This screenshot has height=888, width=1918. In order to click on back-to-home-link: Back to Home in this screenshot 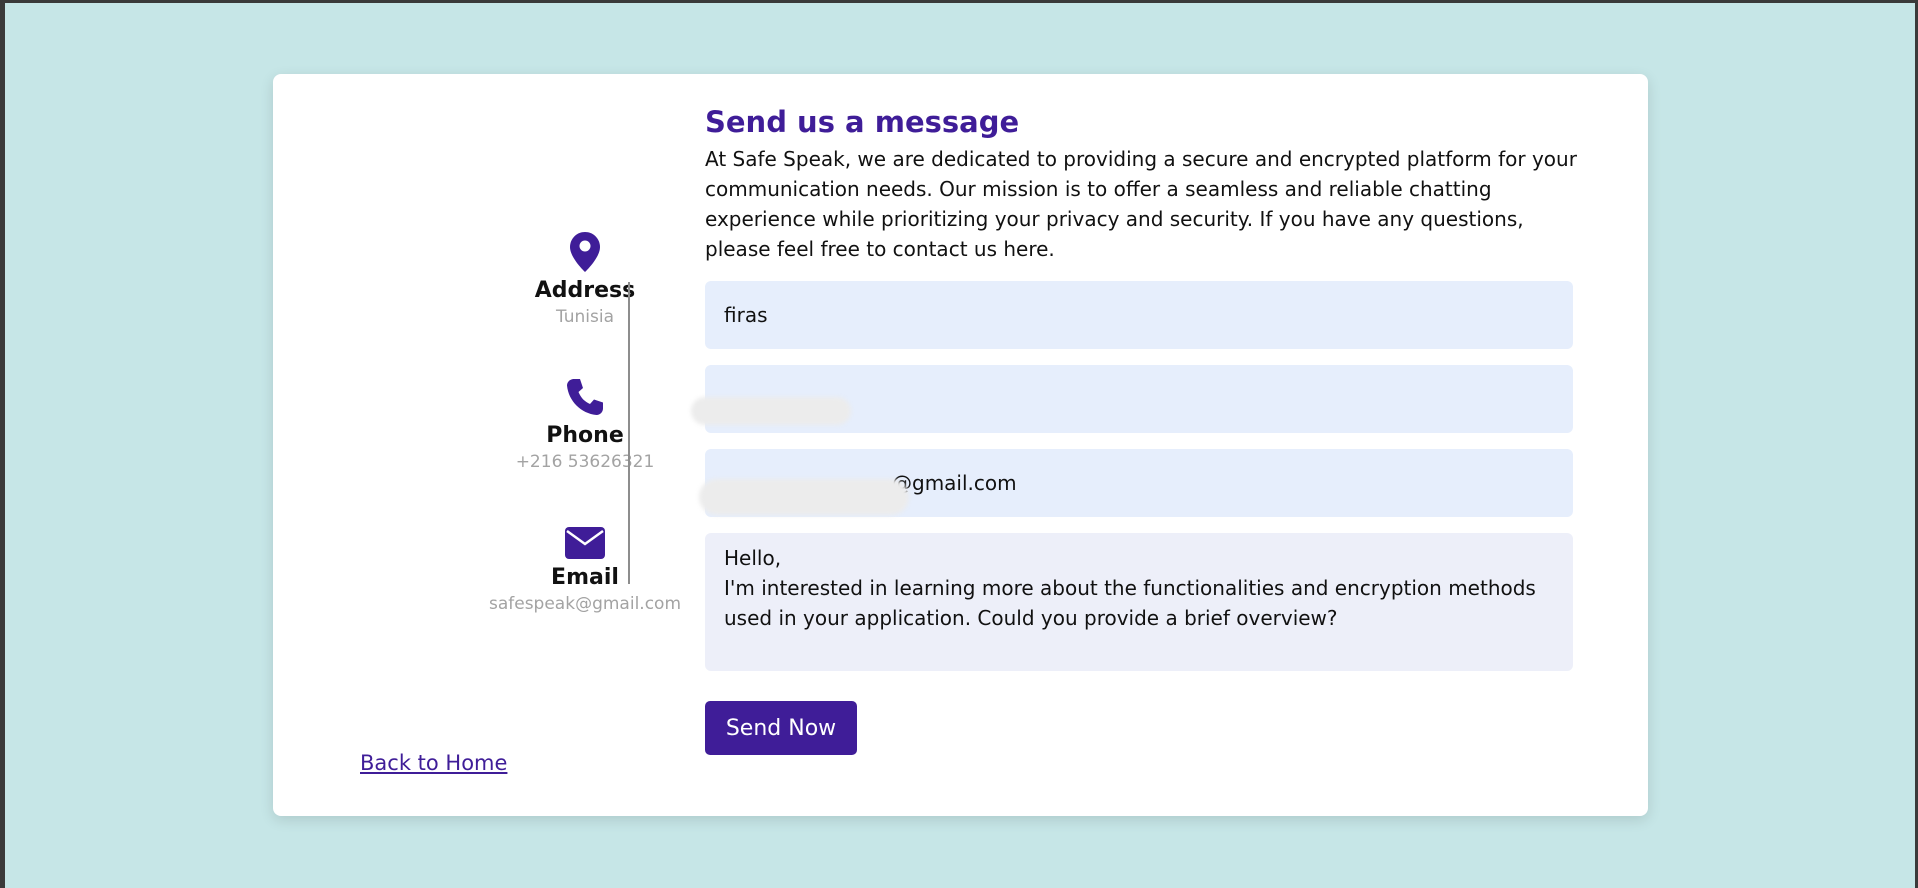, I will do `click(433, 763)`.